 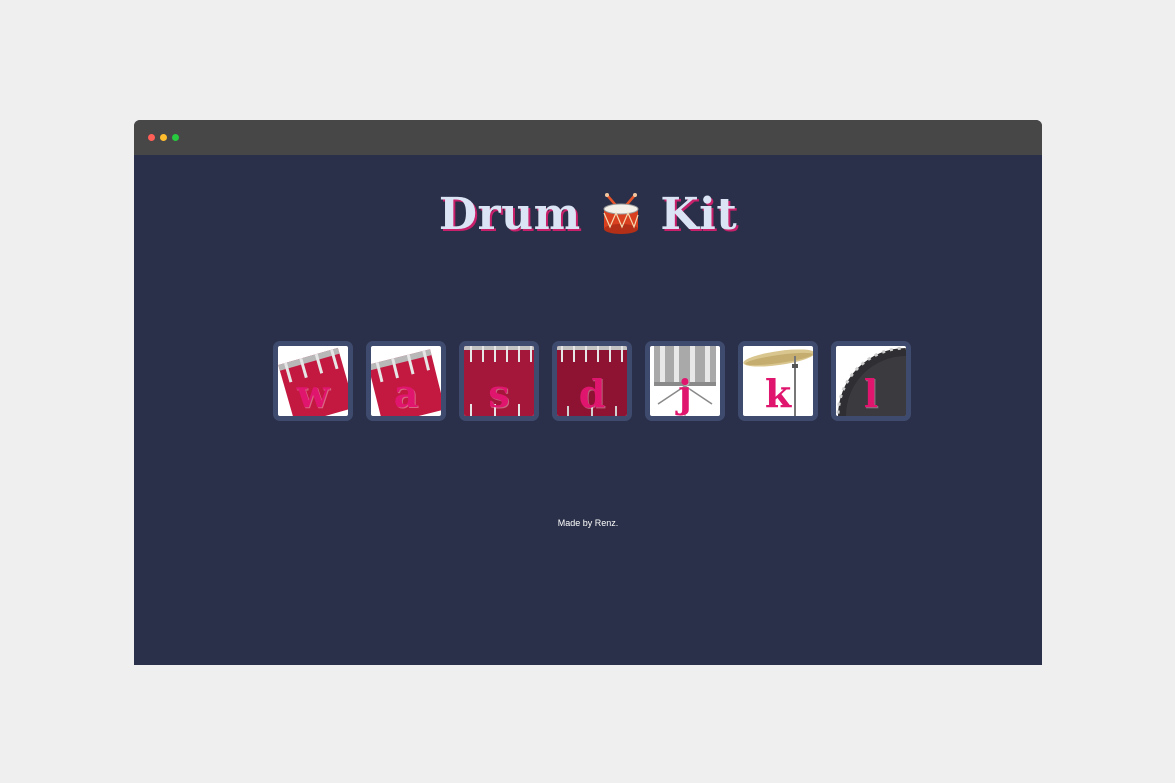 I want to click on window-titlebar, so click(x=588, y=137).